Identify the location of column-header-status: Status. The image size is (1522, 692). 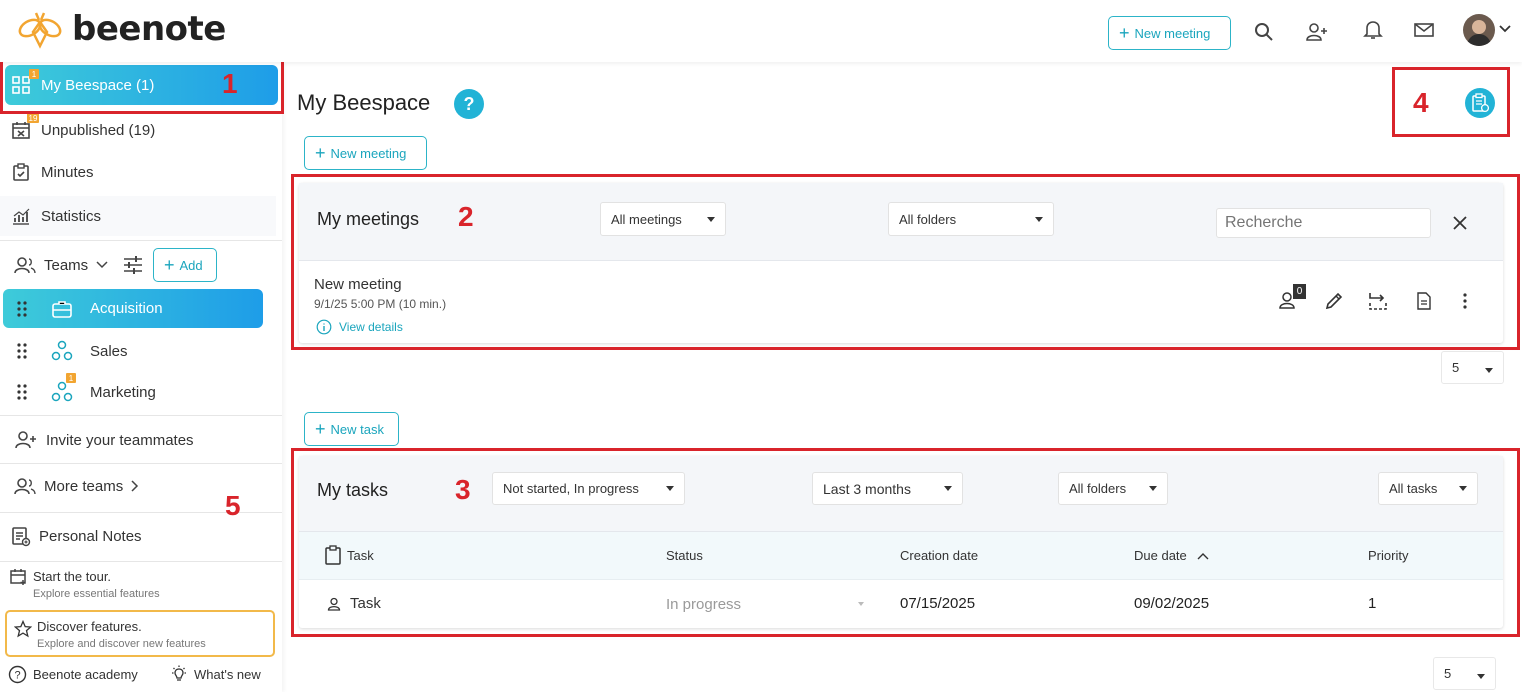
(684, 555).